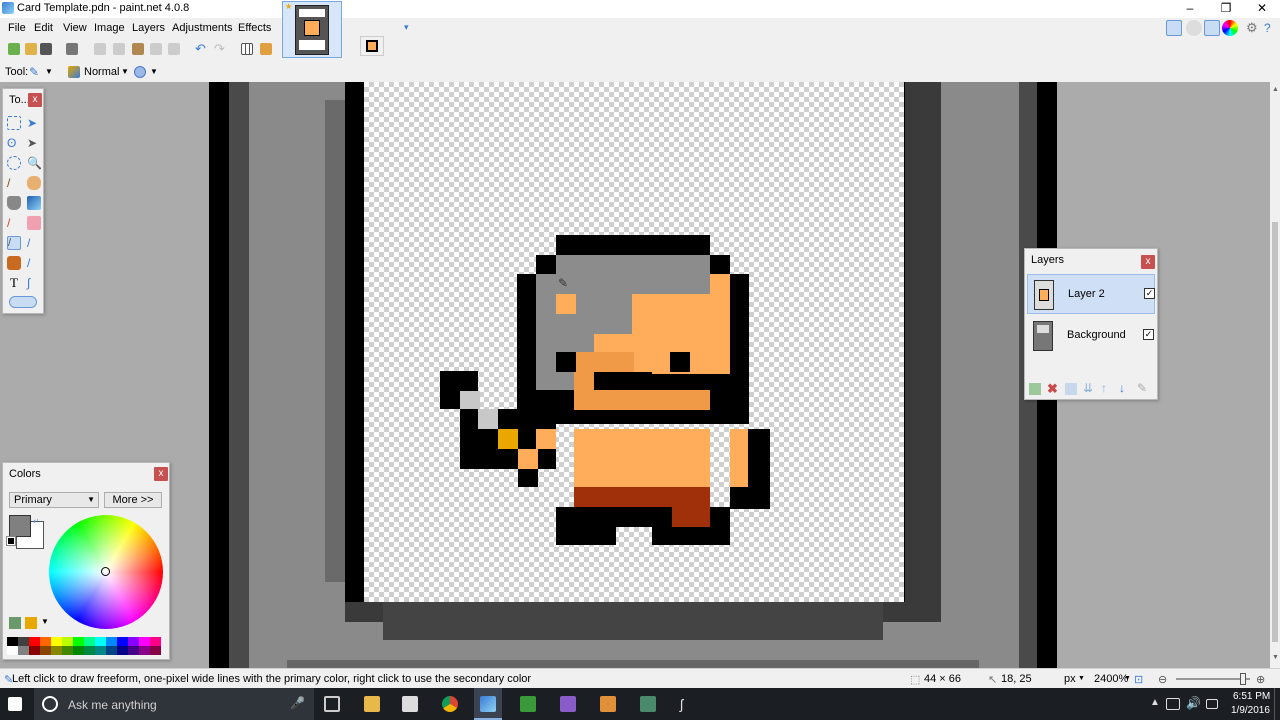 This screenshot has height=720, width=1280. Describe the element at coordinates (17, 28) in the screenshot. I see `menu-file: File` at that location.